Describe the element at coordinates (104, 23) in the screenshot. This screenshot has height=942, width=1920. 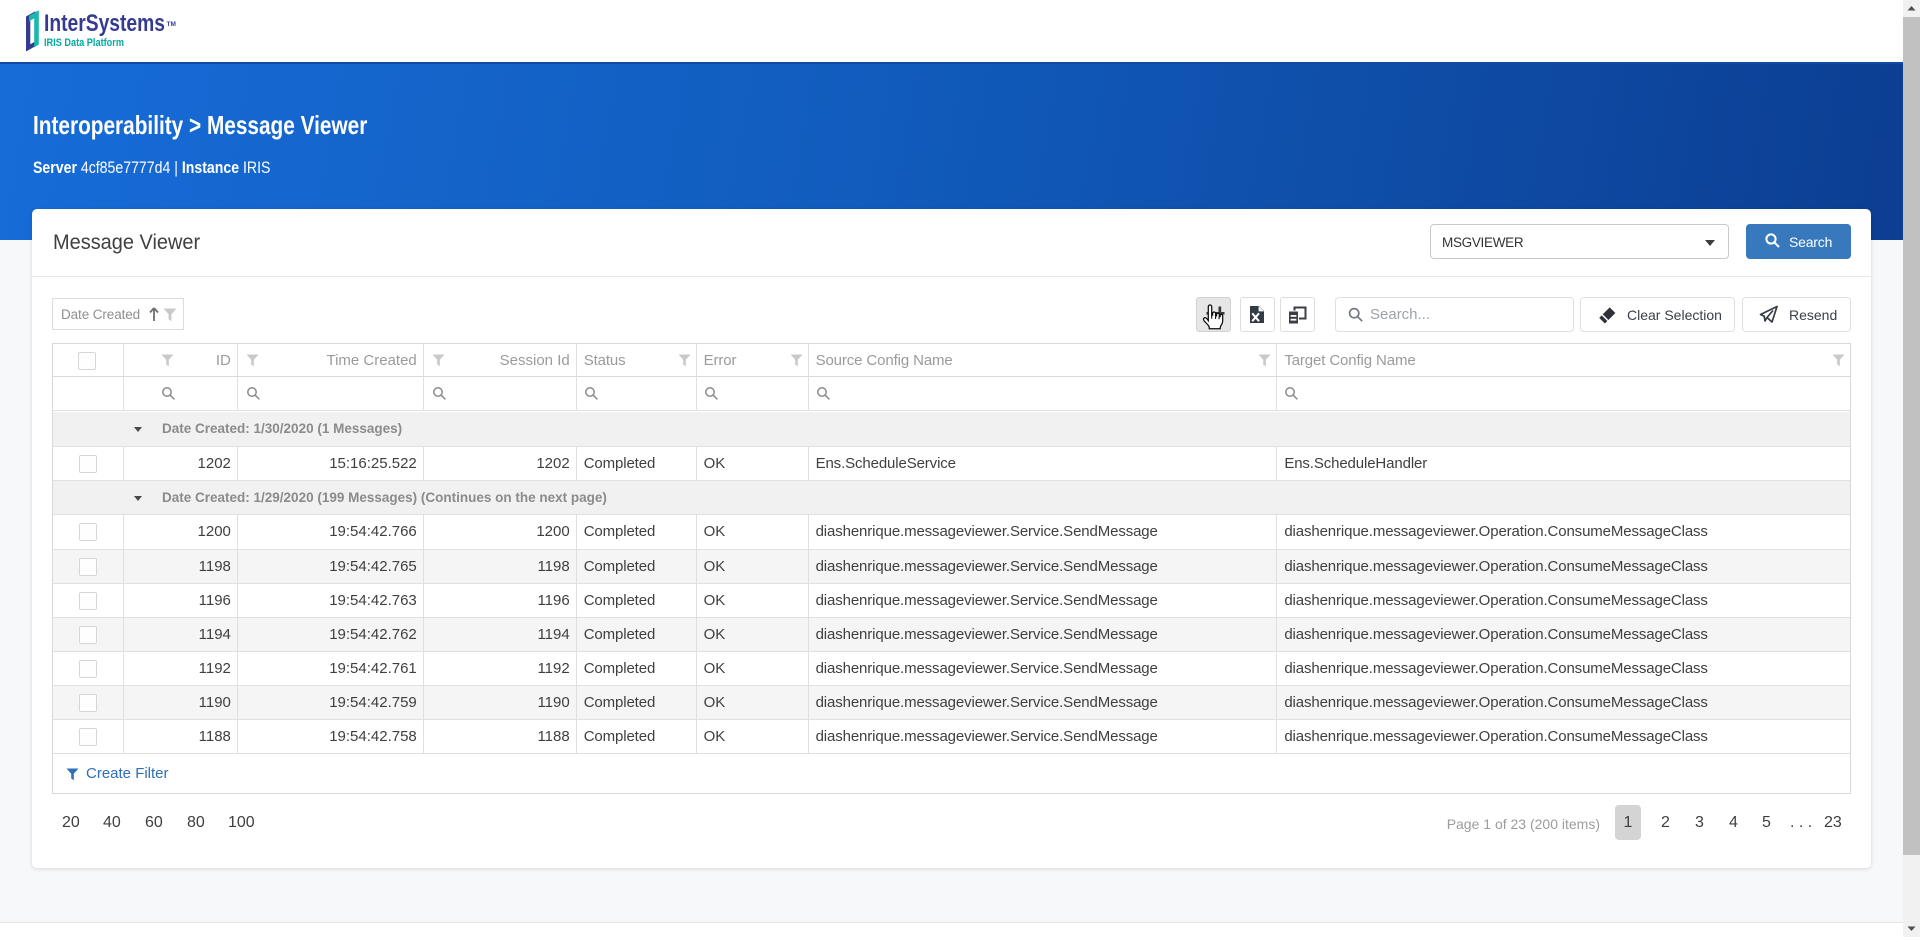
I see `svg-text: InterSystems` at that location.